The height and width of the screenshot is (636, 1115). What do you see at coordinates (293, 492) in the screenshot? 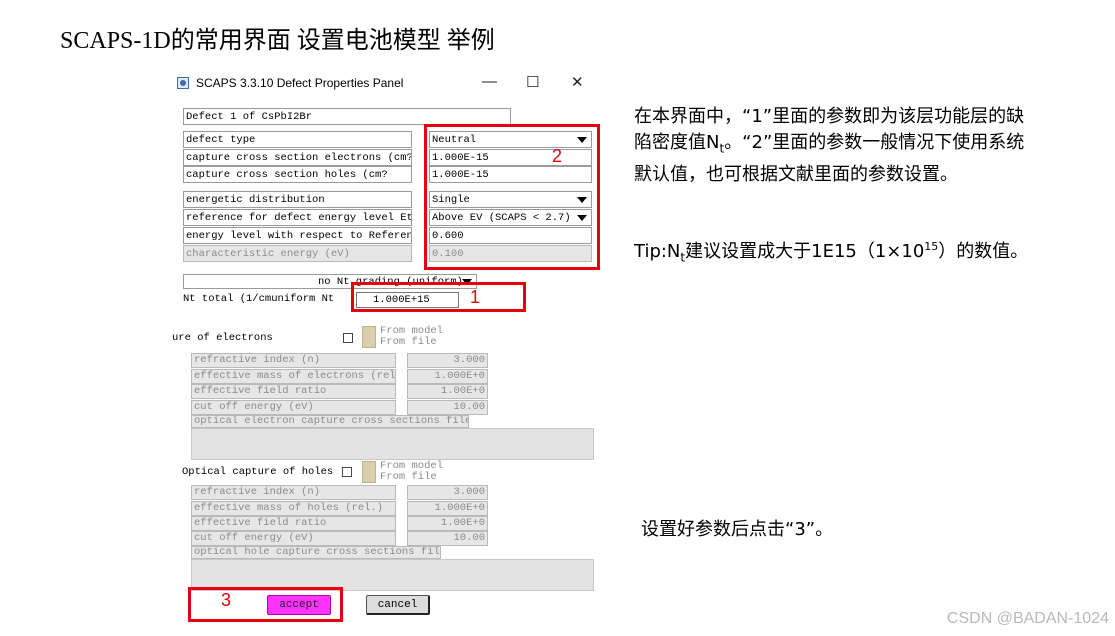
I see `holes-refractive-index-label: refractive index (n)` at bounding box center [293, 492].